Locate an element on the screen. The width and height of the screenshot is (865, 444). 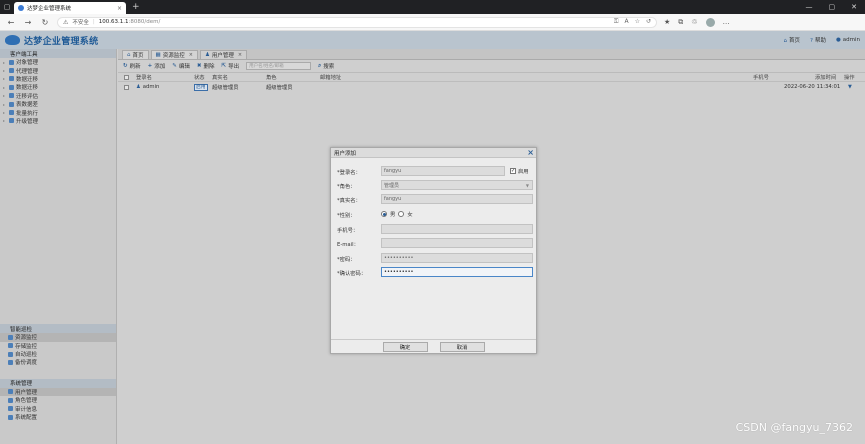
sidebar-item-config: 系统配置 is located at coordinates (58, 417).